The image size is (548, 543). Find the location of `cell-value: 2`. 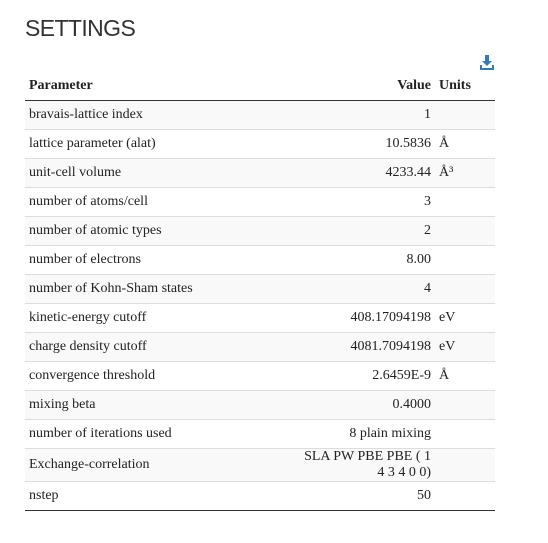

cell-value: 2 is located at coordinates (365, 231).